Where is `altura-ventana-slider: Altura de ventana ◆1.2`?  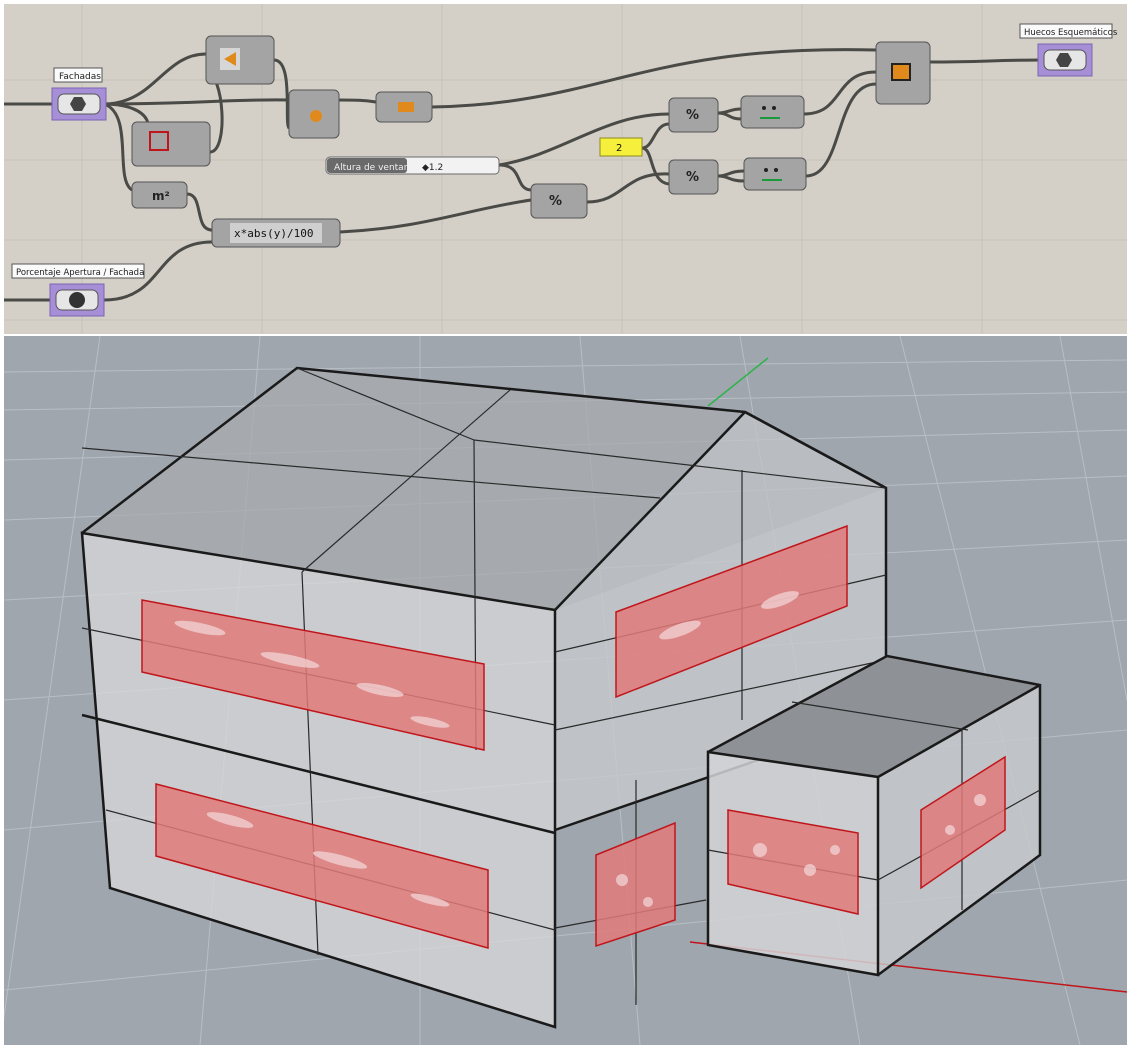
altura-ventana-slider: Altura de ventana ◆1.2 is located at coordinates (412, 165).